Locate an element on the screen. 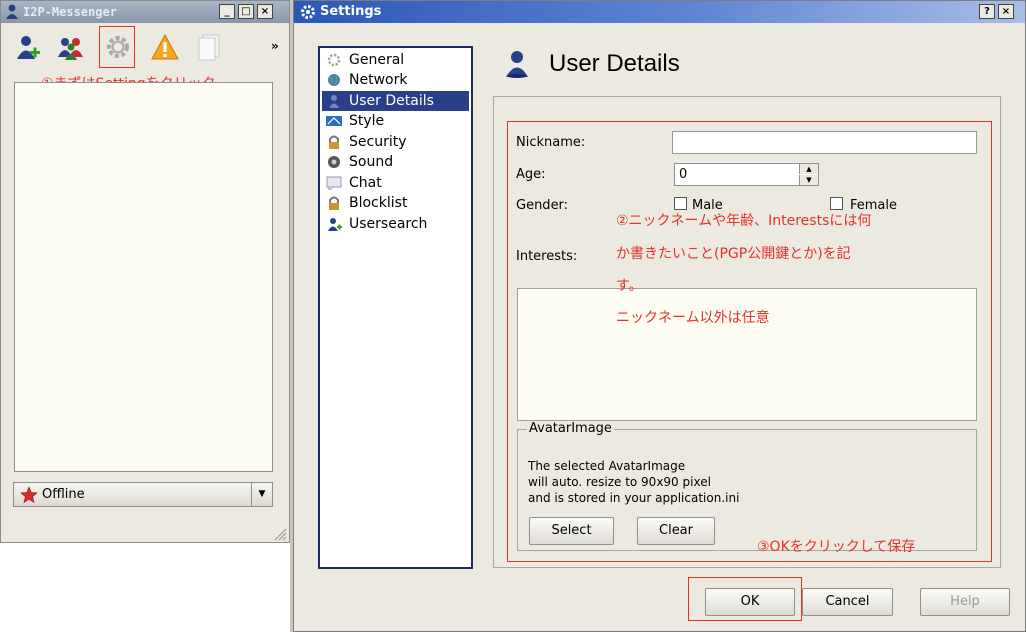 The height and width of the screenshot is (632, 1026). nickname-label: Nickname: is located at coordinates (551, 142).